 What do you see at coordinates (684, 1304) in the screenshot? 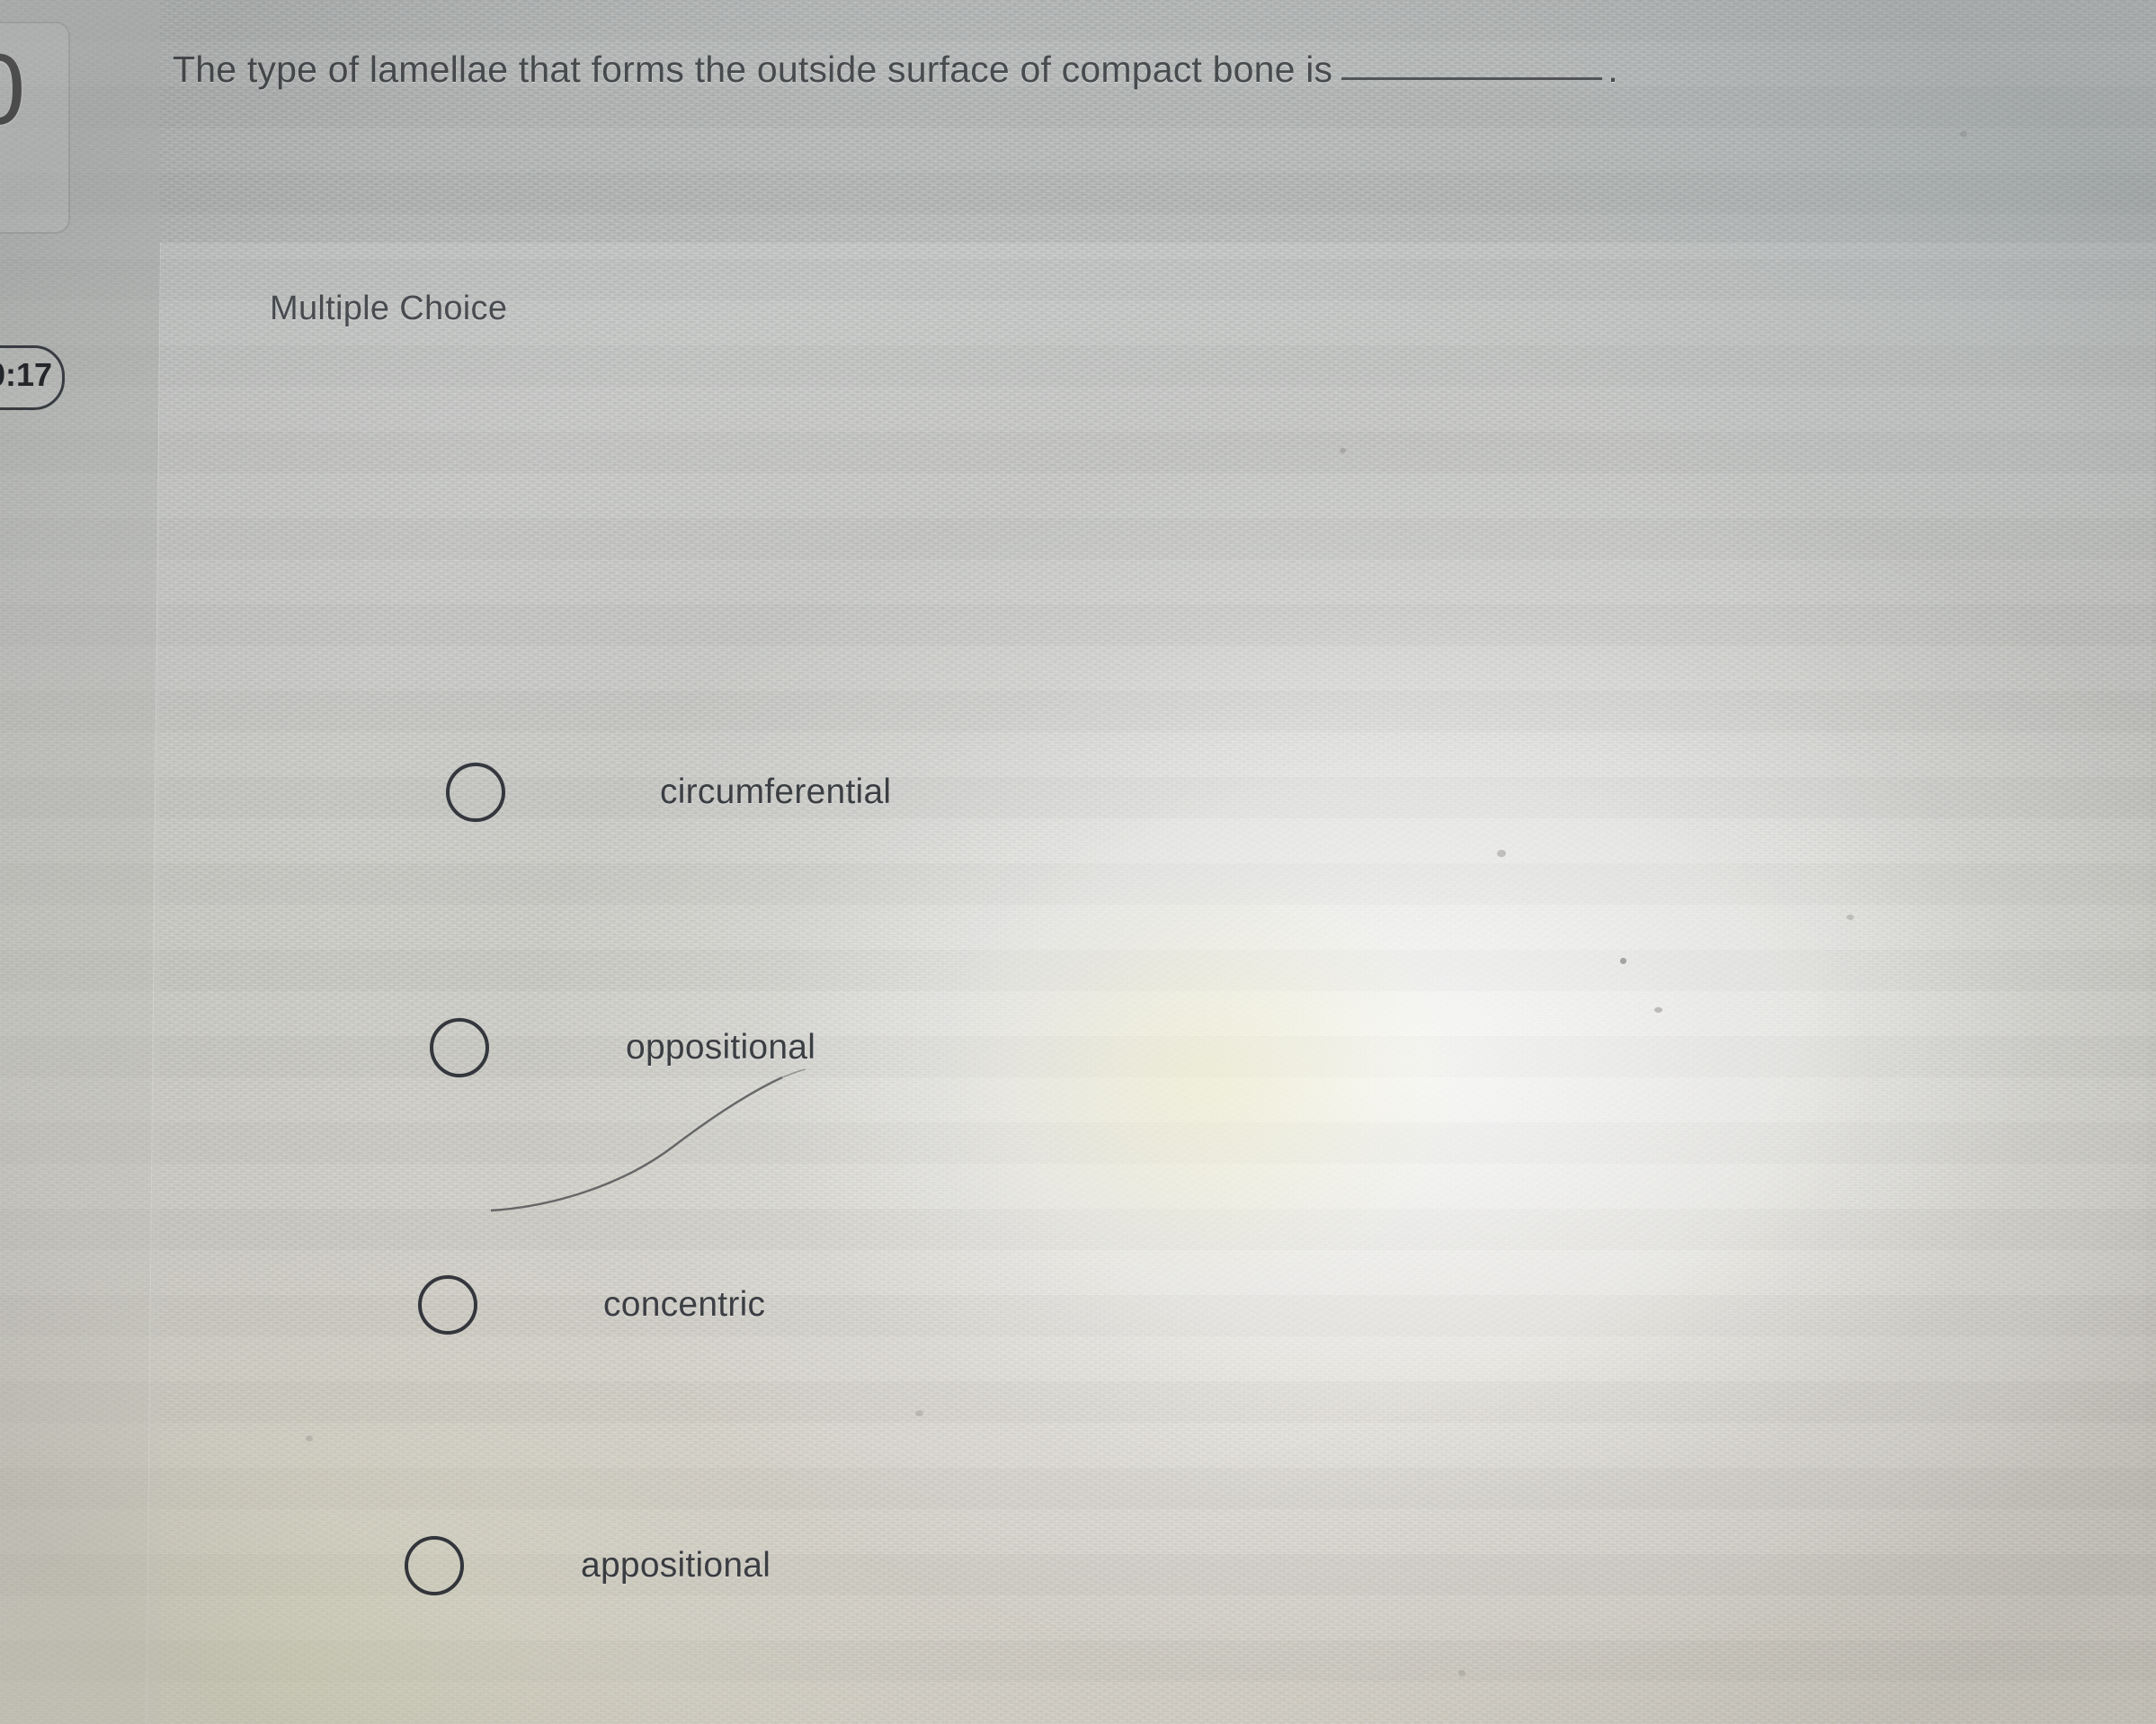
I see `answer-option-label: concentric` at bounding box center [684, 1304].